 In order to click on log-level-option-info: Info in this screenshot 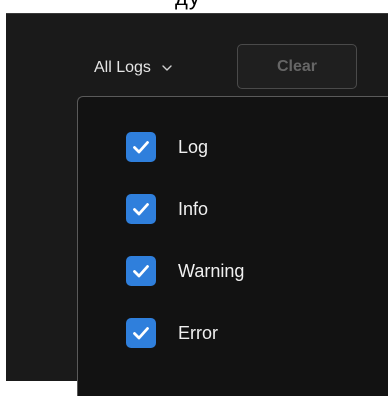, I will do `click(167, 209)`.